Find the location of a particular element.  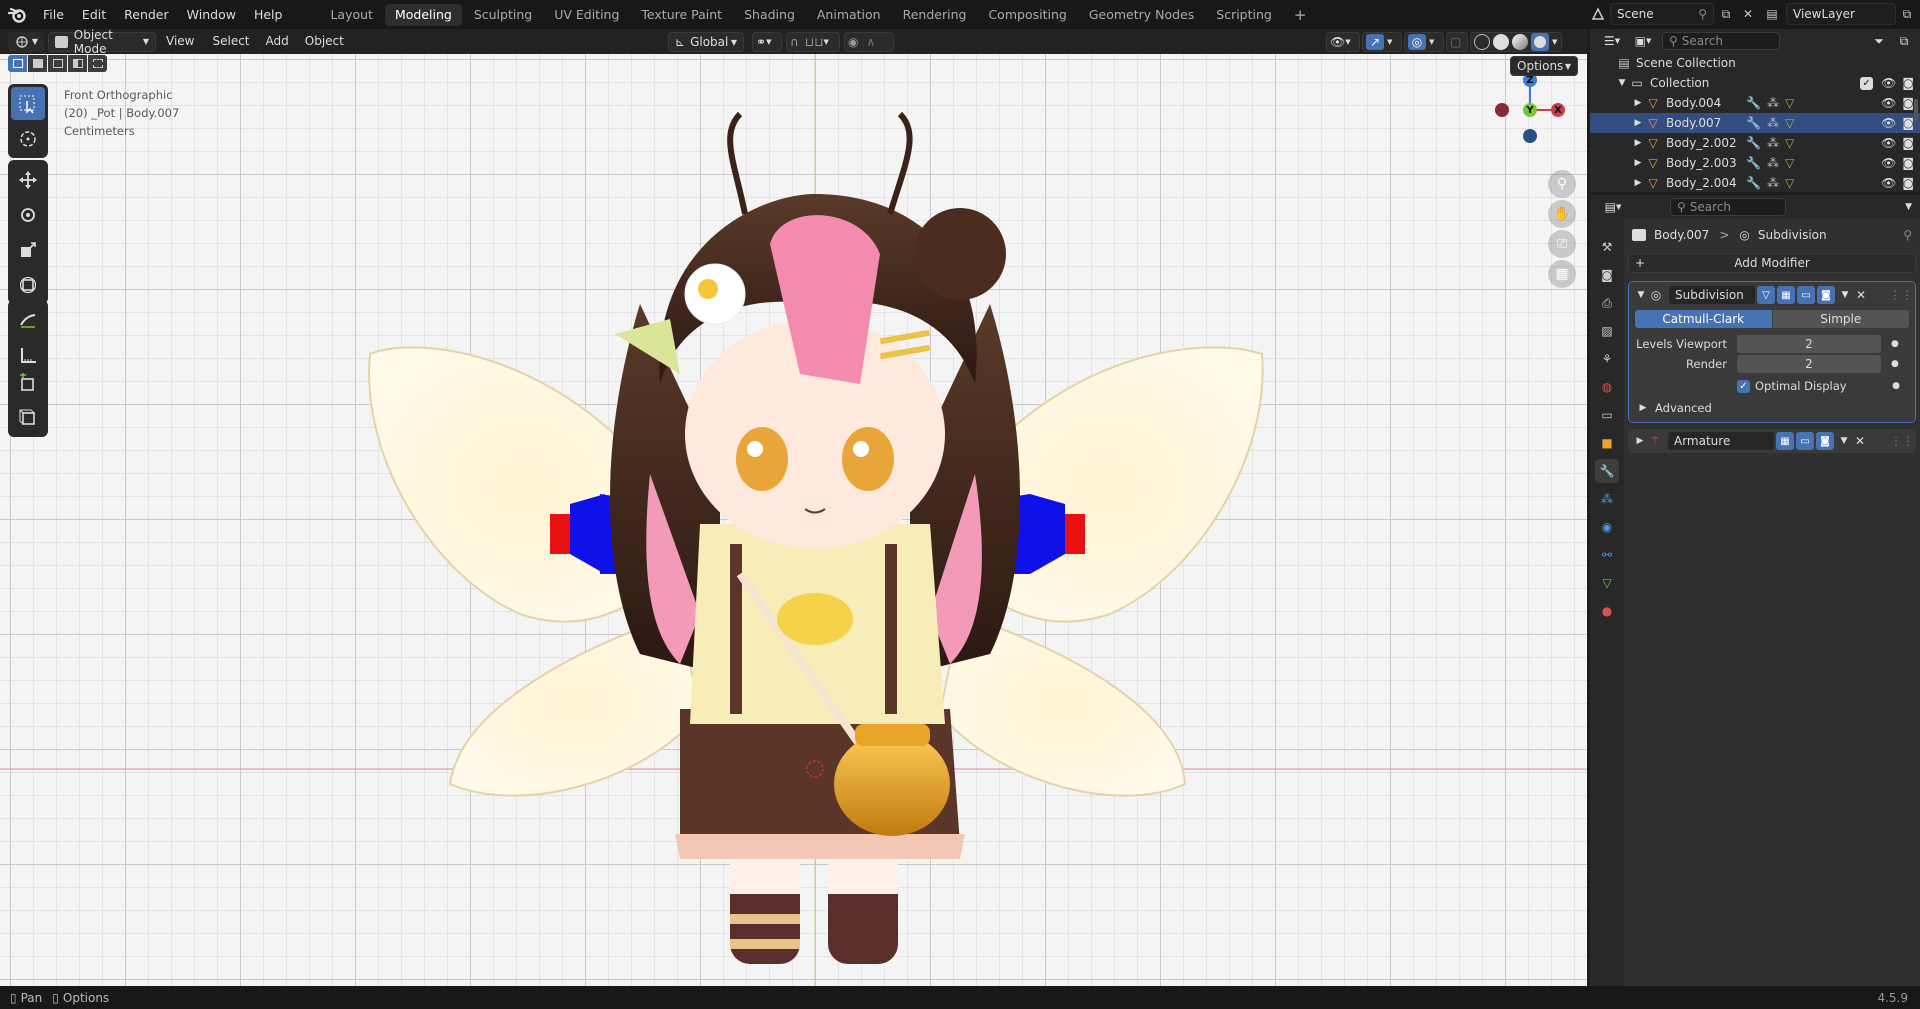

simple-button: Simple is located at coordinates (1840, 319).